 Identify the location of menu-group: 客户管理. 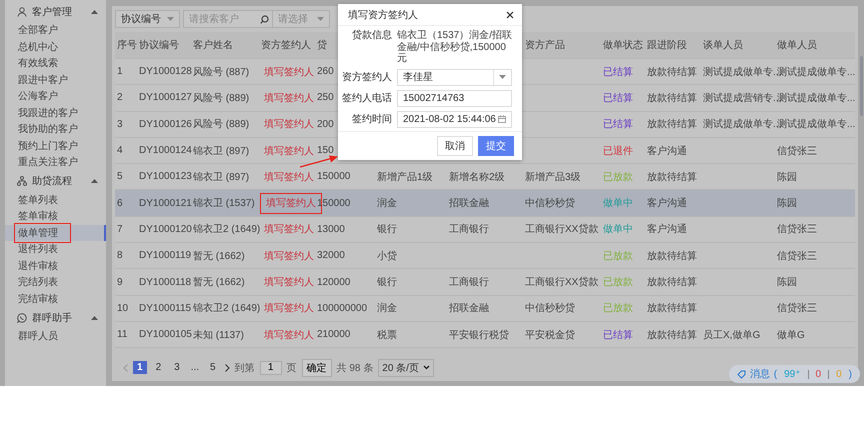
(55, 11).